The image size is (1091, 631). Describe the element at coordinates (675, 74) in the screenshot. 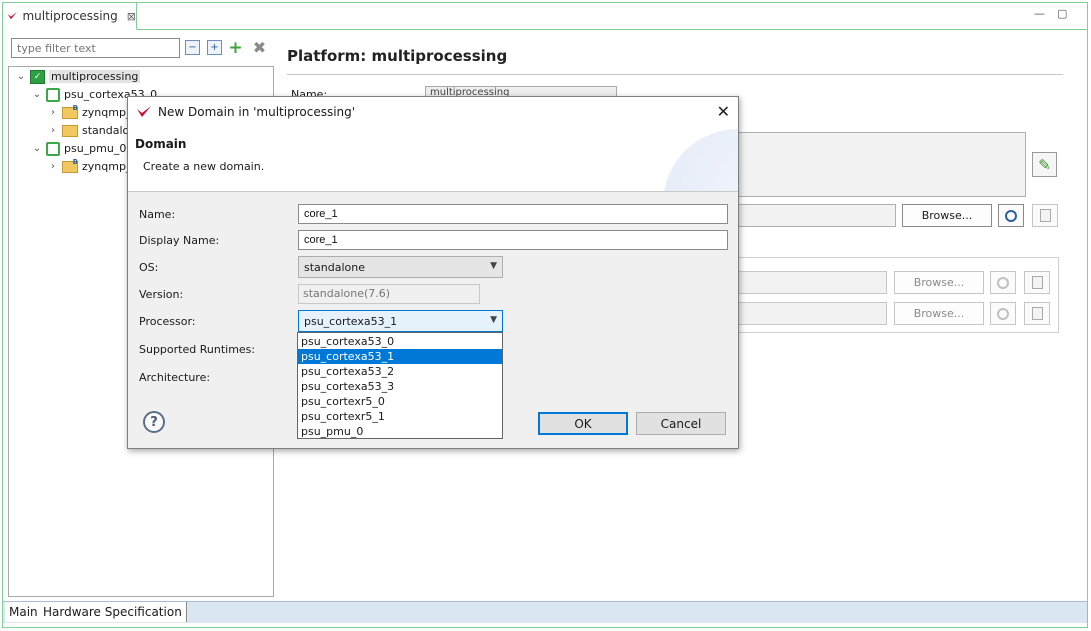

I see `title-divider` at that location.